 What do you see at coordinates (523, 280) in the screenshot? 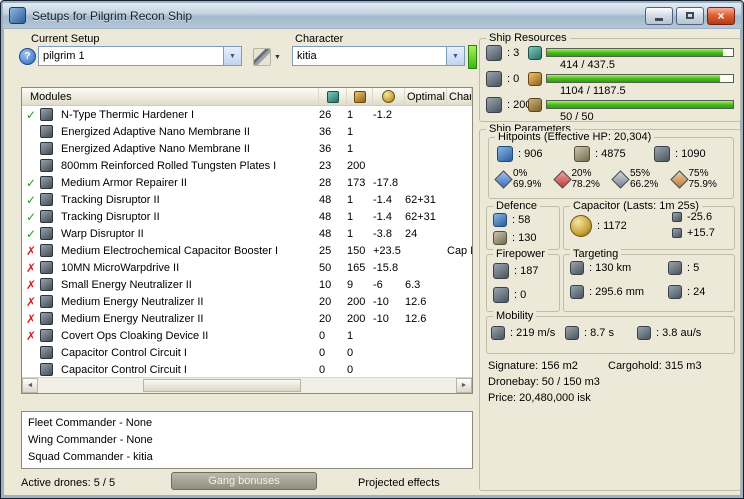
I see `firepower-group: Firepower : 187 : 0` at bounding box center [523, 280].